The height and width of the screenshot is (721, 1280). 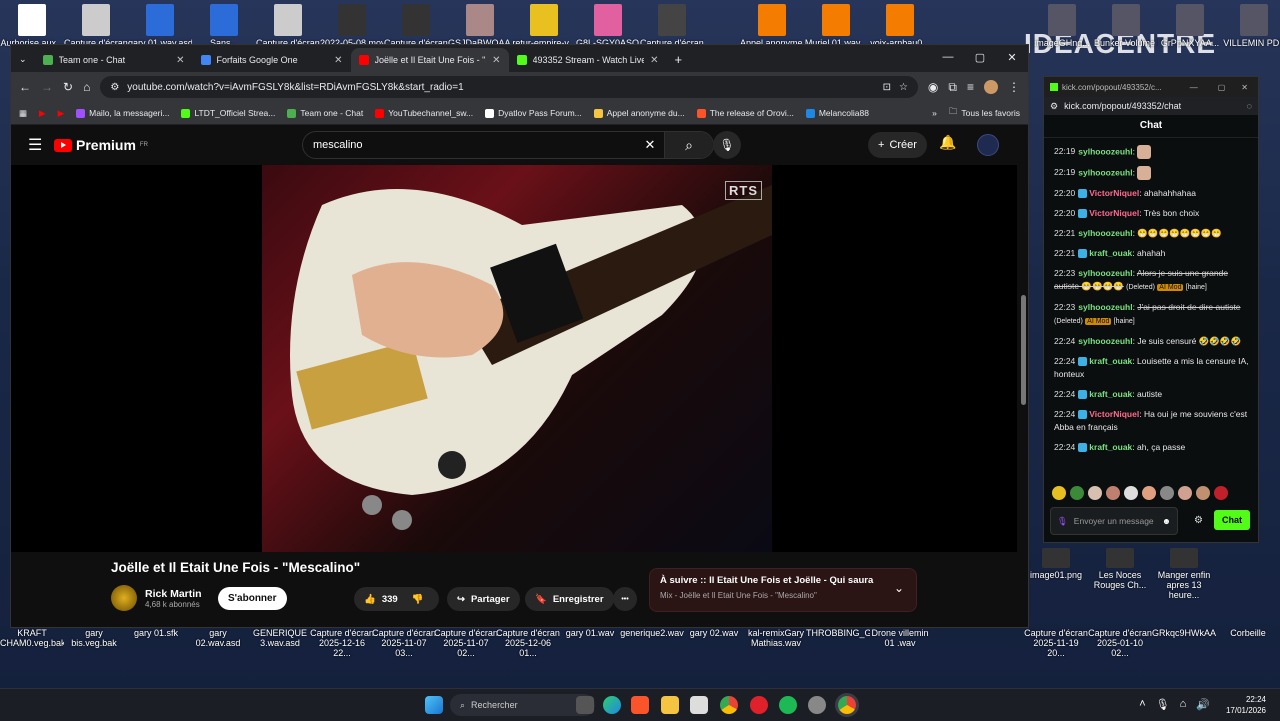 I want to click on extension-icon: ◉, so click(x=933, y=87).